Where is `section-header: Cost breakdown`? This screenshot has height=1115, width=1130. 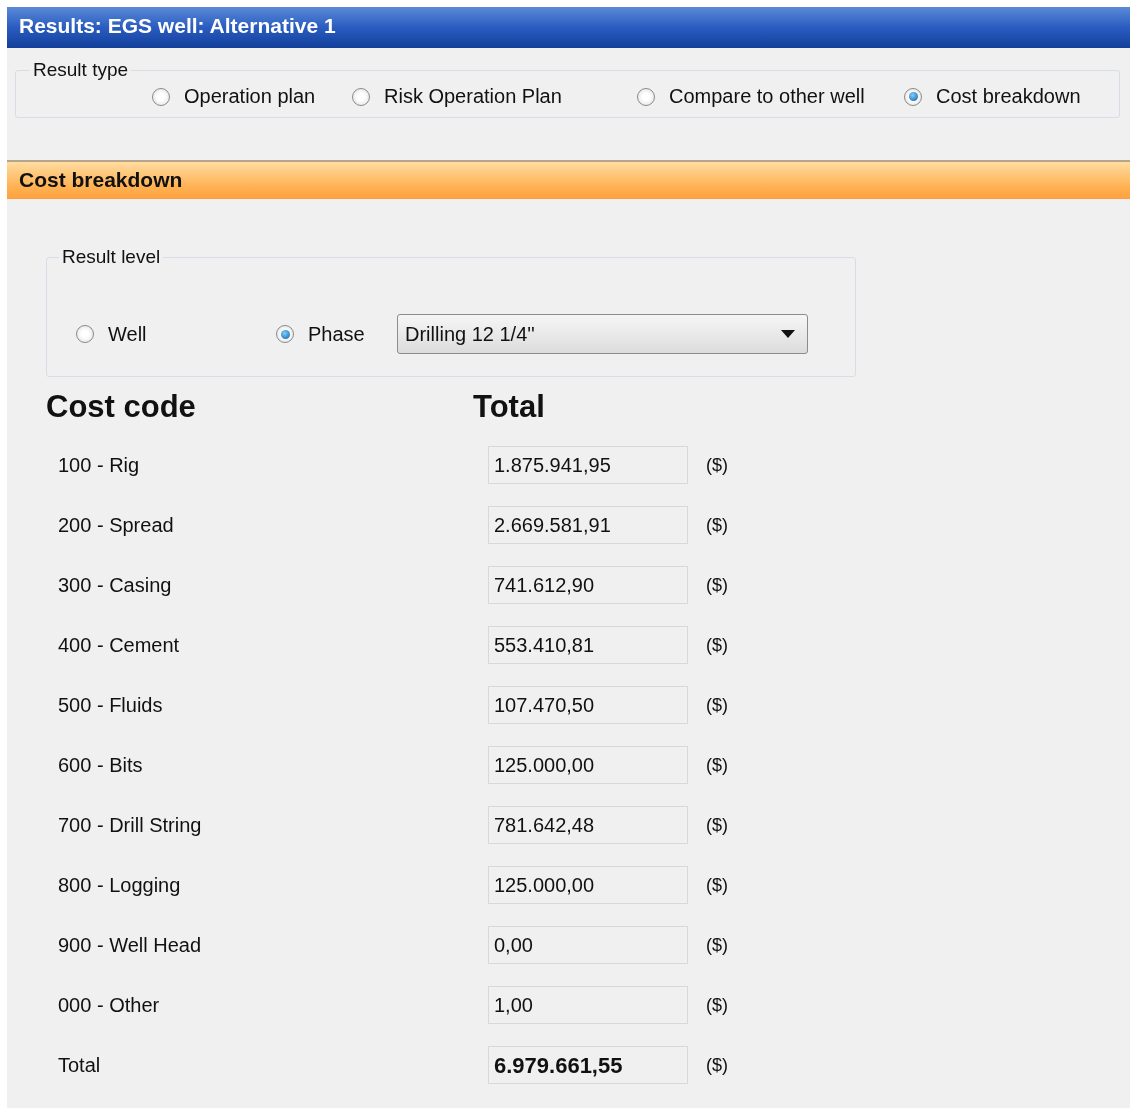 section-header: Cost breakdown is located at coordinates (568, 179).